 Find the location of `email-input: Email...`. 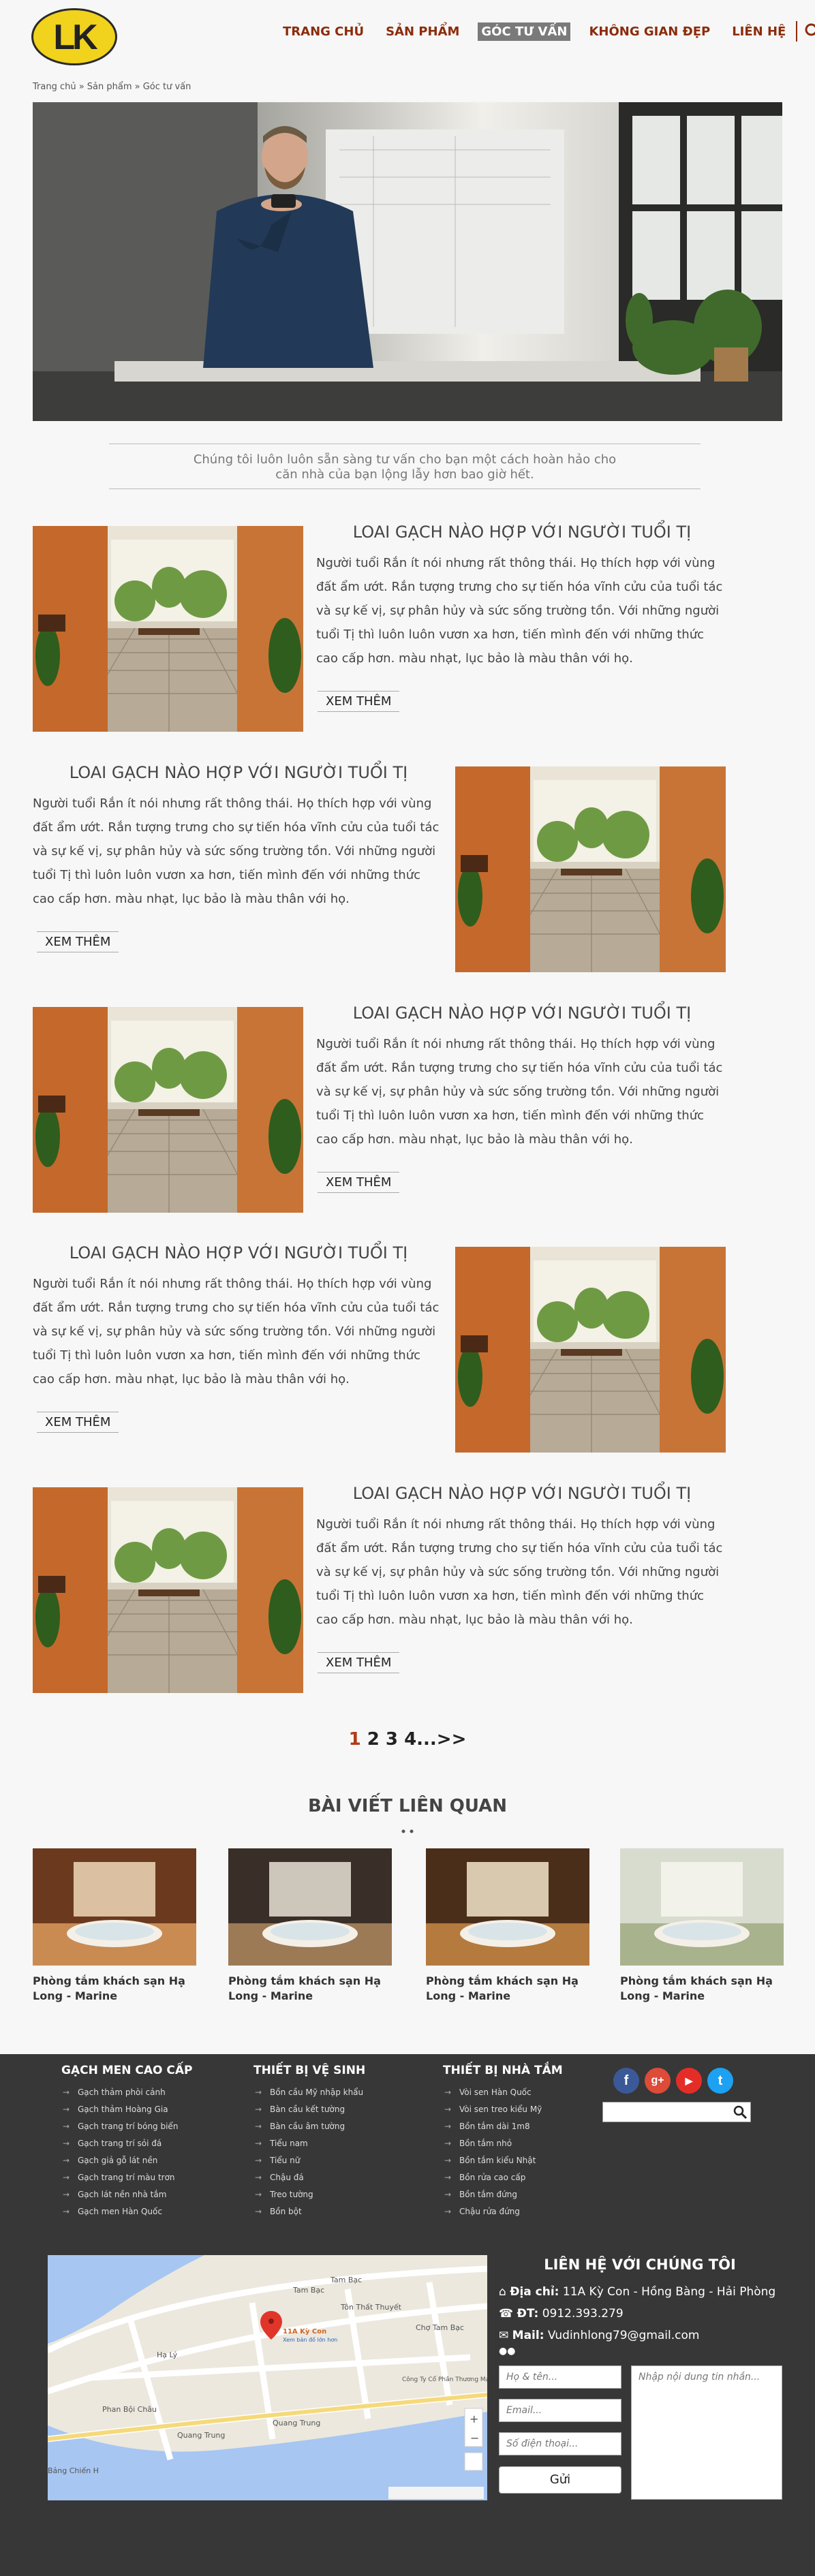

email-input: Email... is located at coordinates (560, 2410).